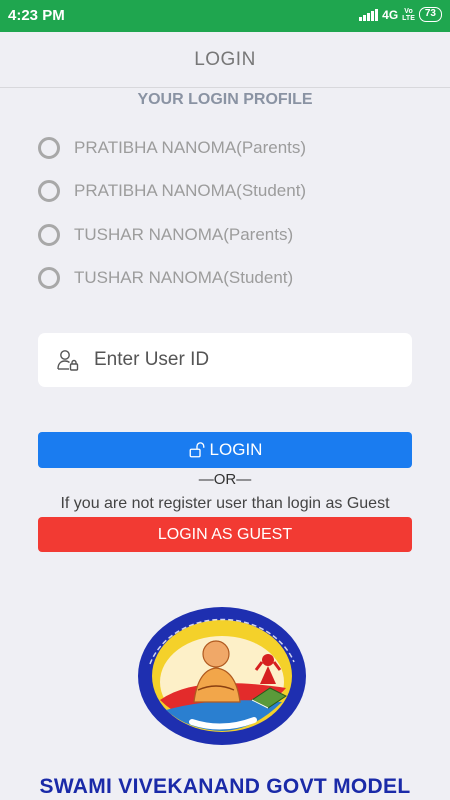  What do you see at coordinates (234, 360) in the screenshot?
I see `user-id-input` at bounding box center [234, 360].